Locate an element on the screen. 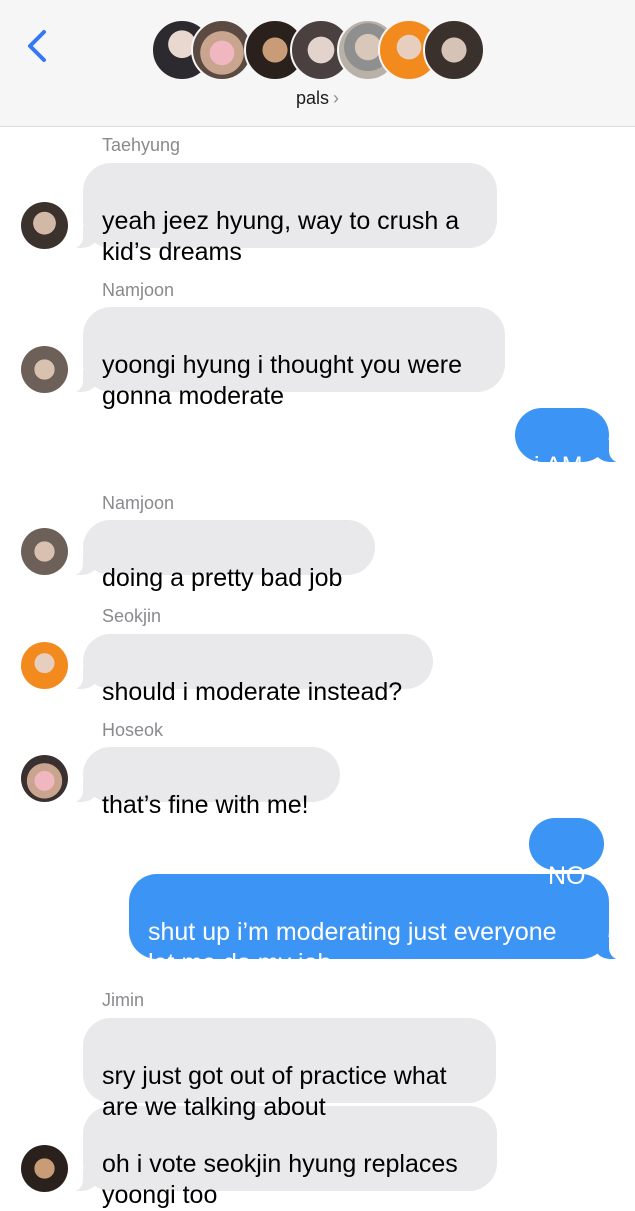 The width and height of the screenshot is (635, 1211). group-name: pals is located at coordinates (312, 98).